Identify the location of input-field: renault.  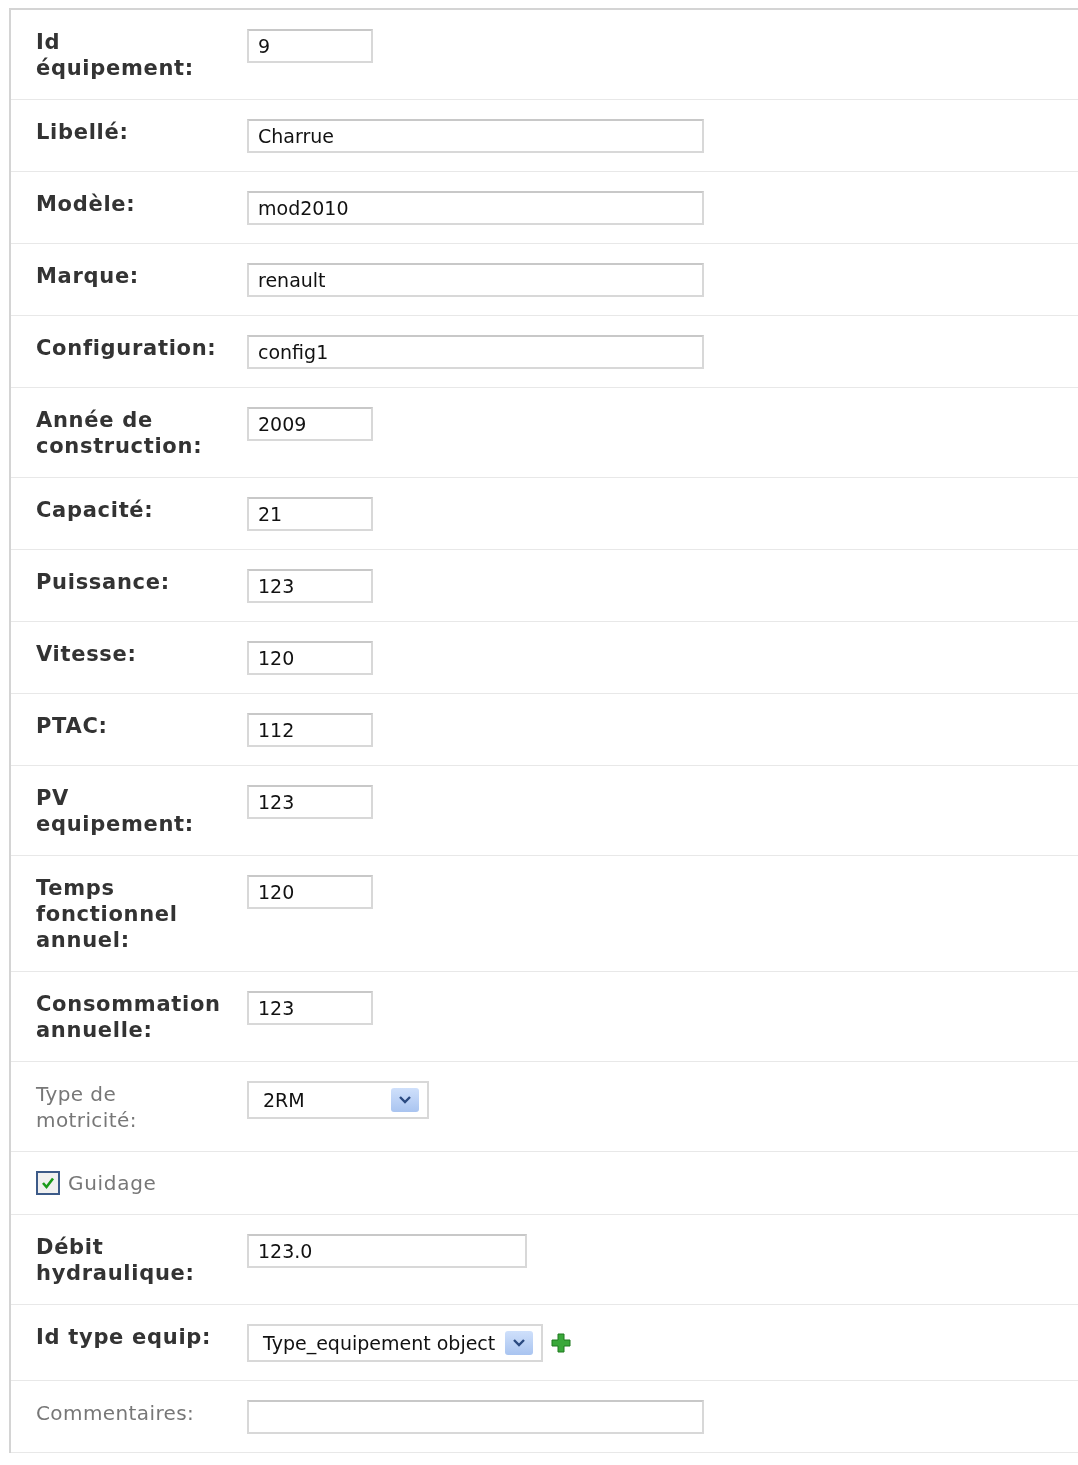
(475, 280).